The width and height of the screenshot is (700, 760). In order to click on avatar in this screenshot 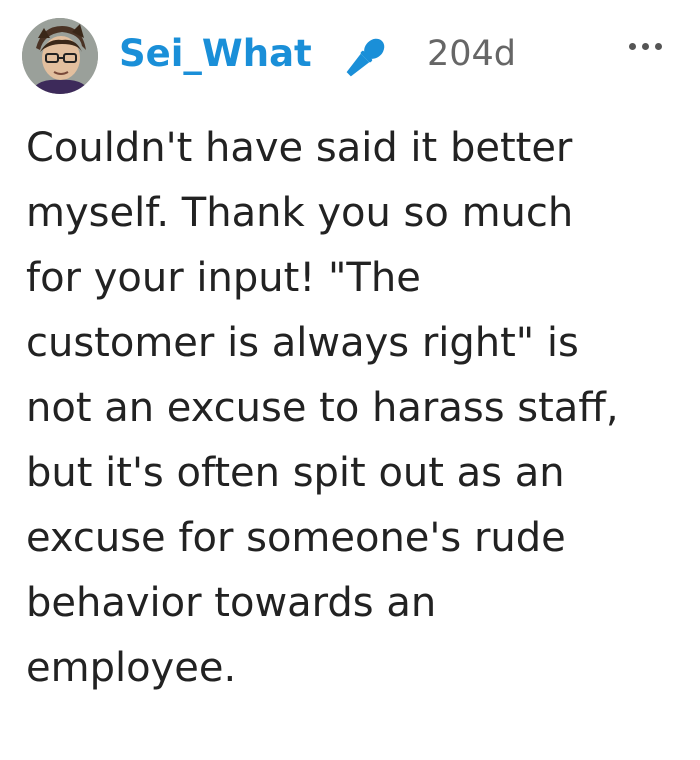, I will do `click(60, 56)`.